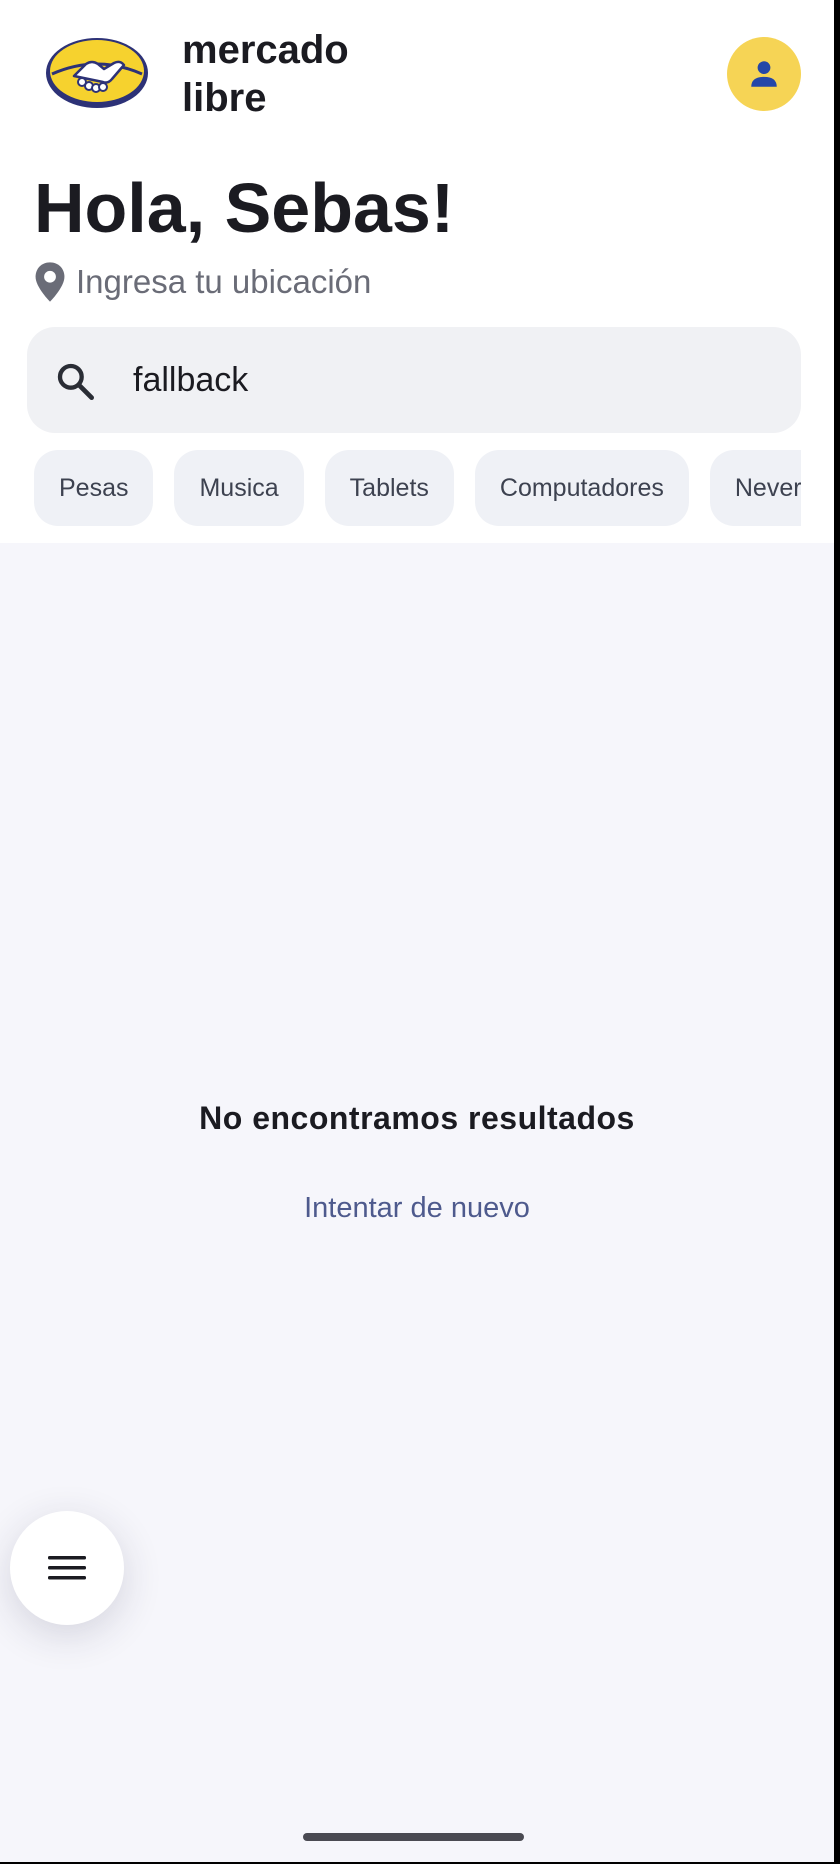  I want to click on location-selector: Ingresa tu ubicación, so click(202, 282).